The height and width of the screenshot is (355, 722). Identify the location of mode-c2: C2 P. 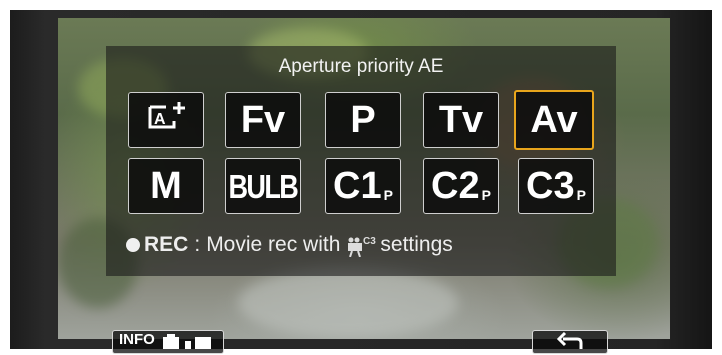
(461, 186).